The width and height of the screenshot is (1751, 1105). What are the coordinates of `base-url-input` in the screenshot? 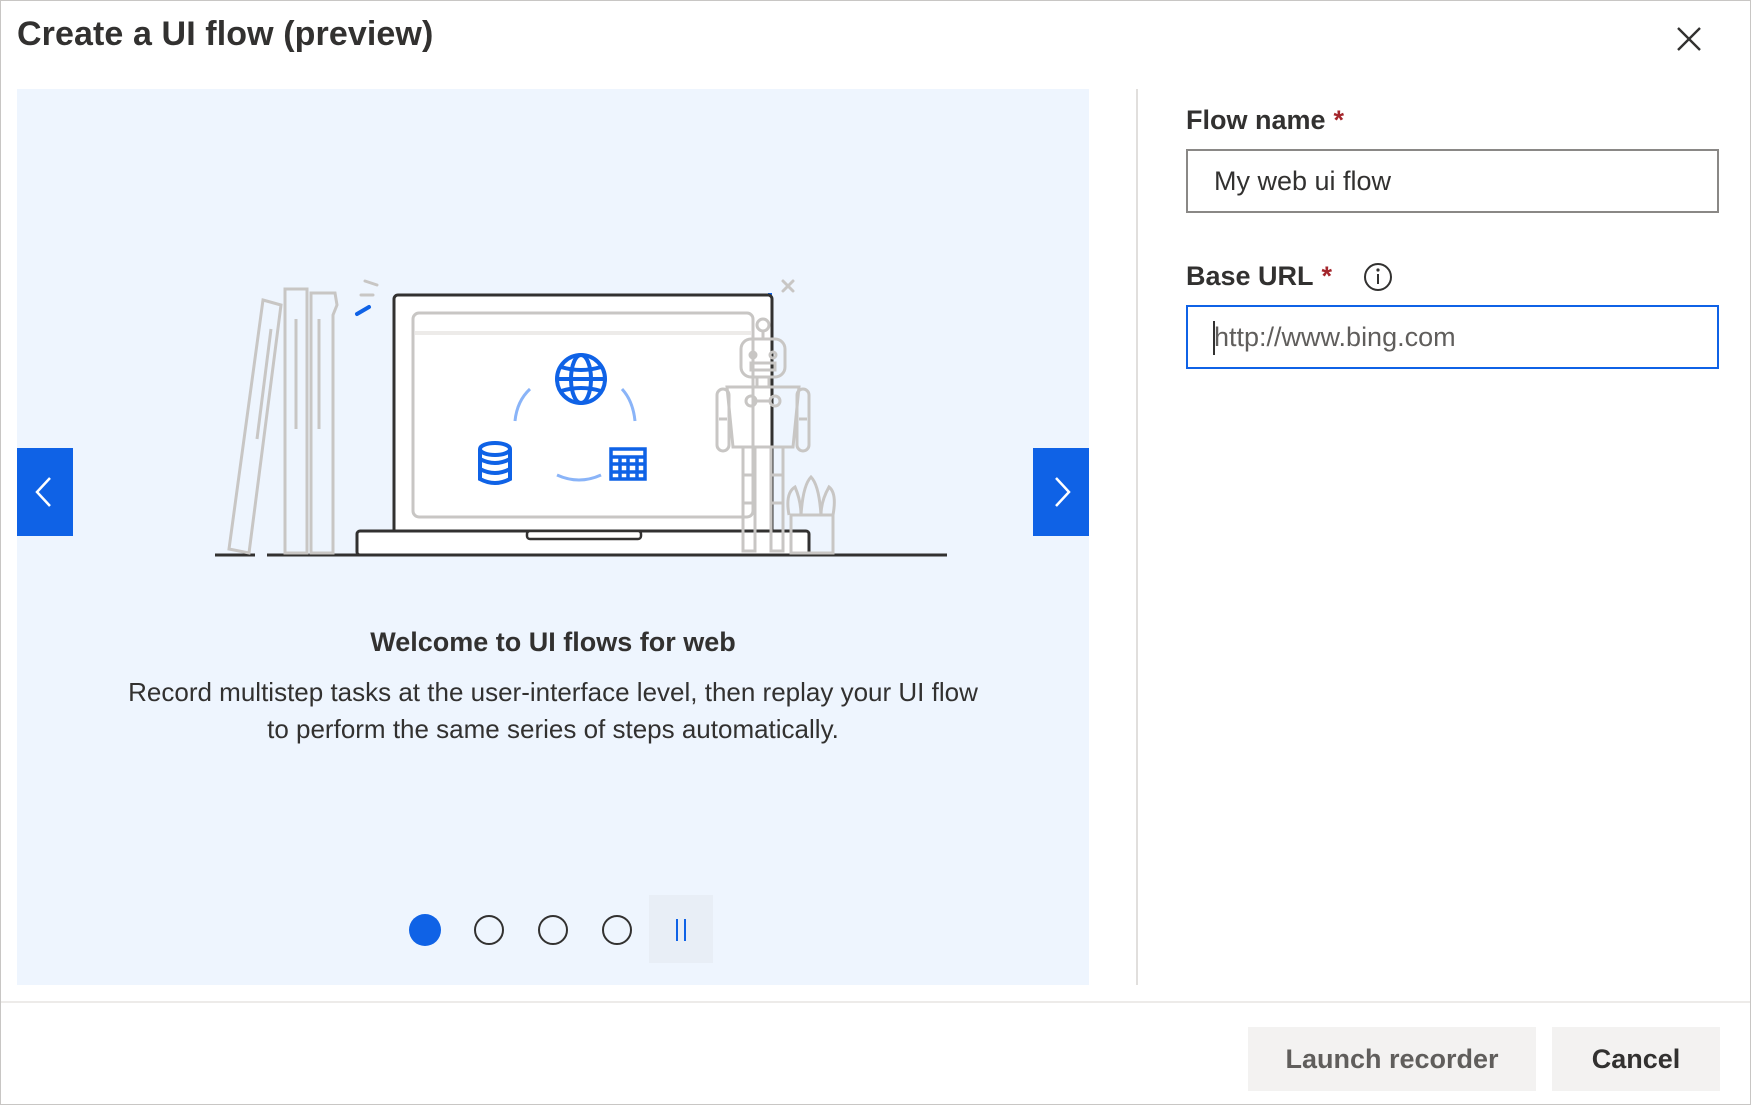 It's located at (1452, 337).